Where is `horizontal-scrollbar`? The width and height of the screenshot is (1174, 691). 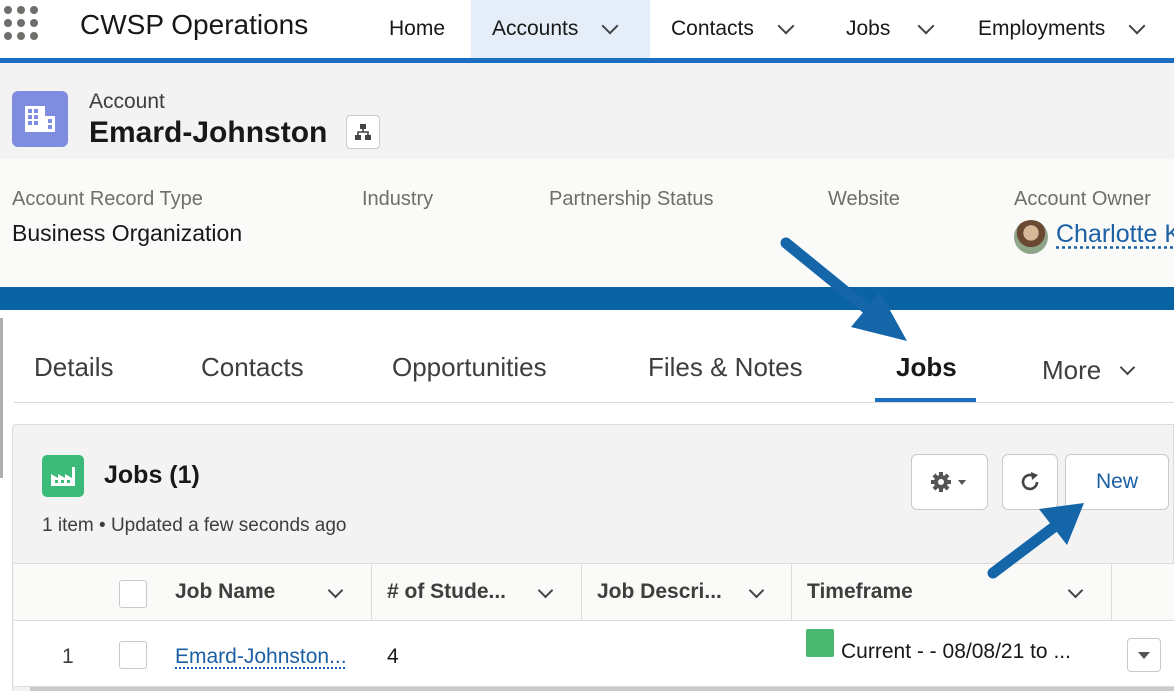 horizontal-scrollbar is located at coordinates (602, 689).